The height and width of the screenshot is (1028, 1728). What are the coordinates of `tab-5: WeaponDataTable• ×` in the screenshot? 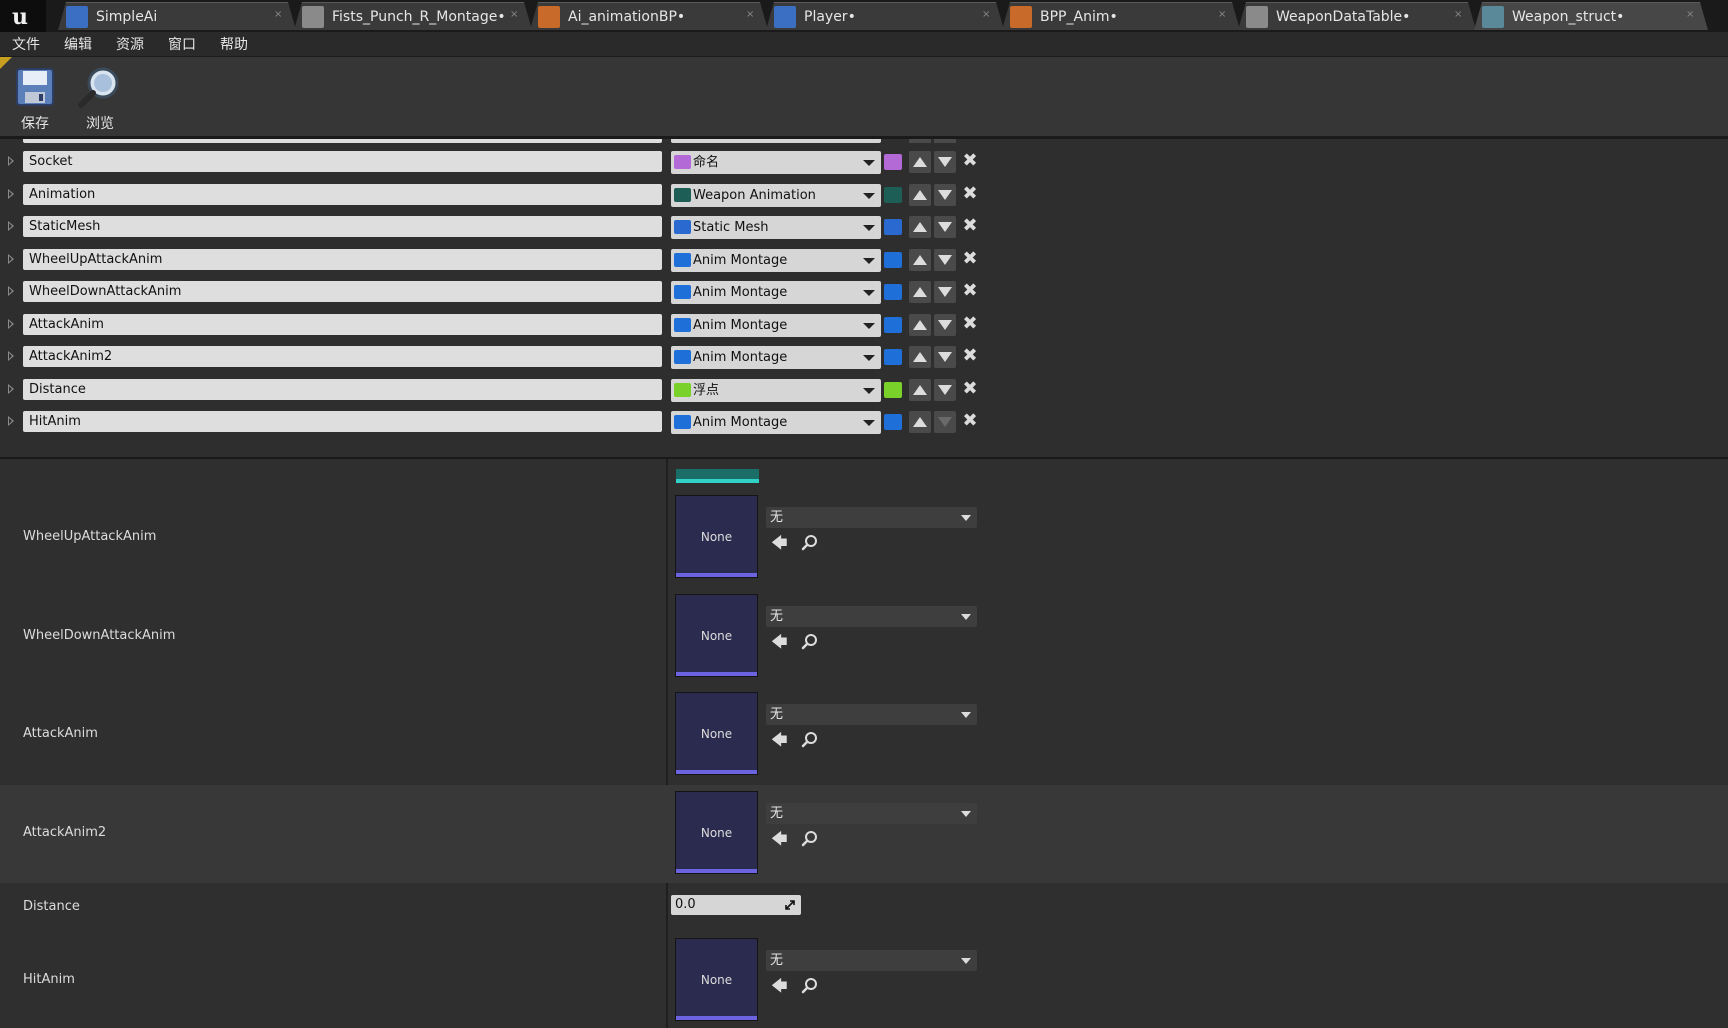 It's located at (1357, 16).